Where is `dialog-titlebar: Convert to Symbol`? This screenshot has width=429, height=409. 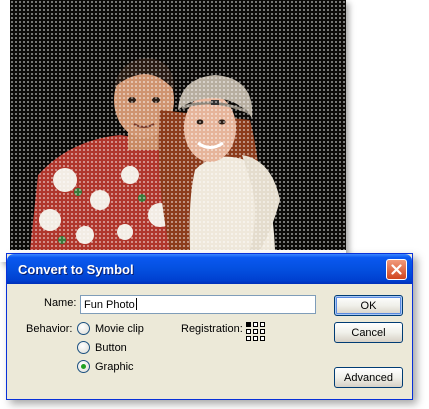 dialog-titlebar: Convert to Symbol is located at coordinates (209, 269).